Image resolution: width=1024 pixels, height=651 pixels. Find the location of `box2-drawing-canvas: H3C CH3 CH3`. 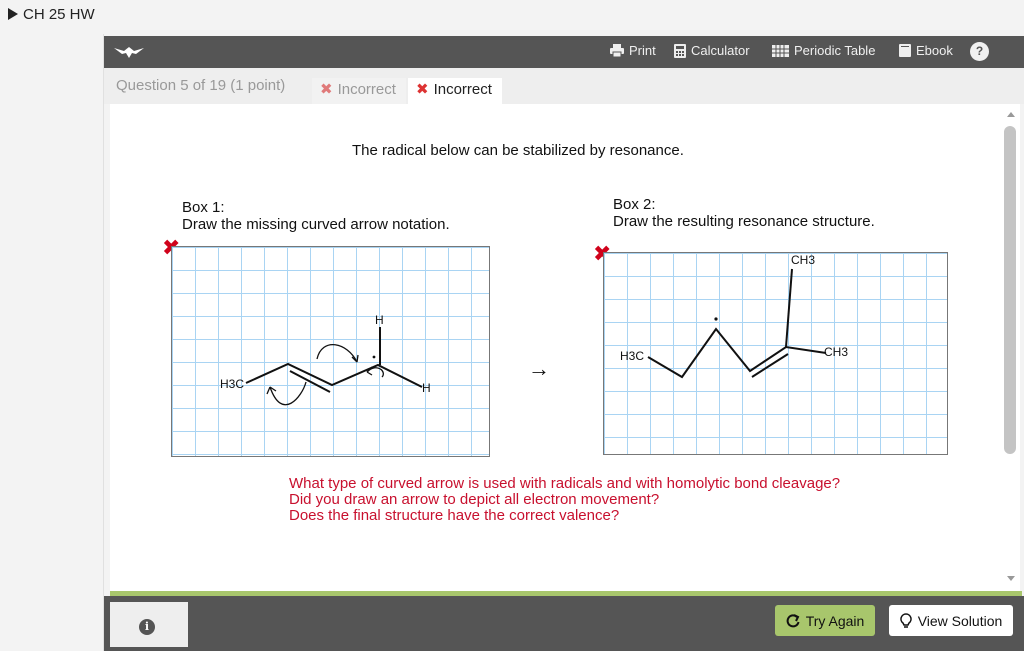

box2-drawing-canvas: H3C CH3 CH3 is located at coordinates (775, 353).